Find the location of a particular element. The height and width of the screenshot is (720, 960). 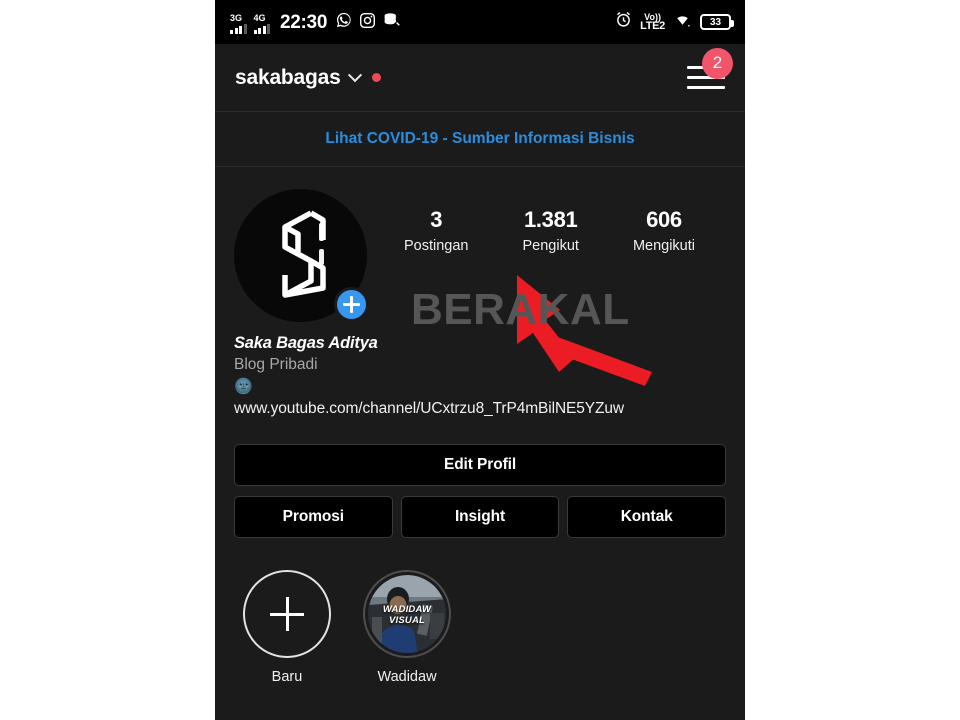

volte-indicator: Vo)) LTE2 is located at coordinates (652, 22).